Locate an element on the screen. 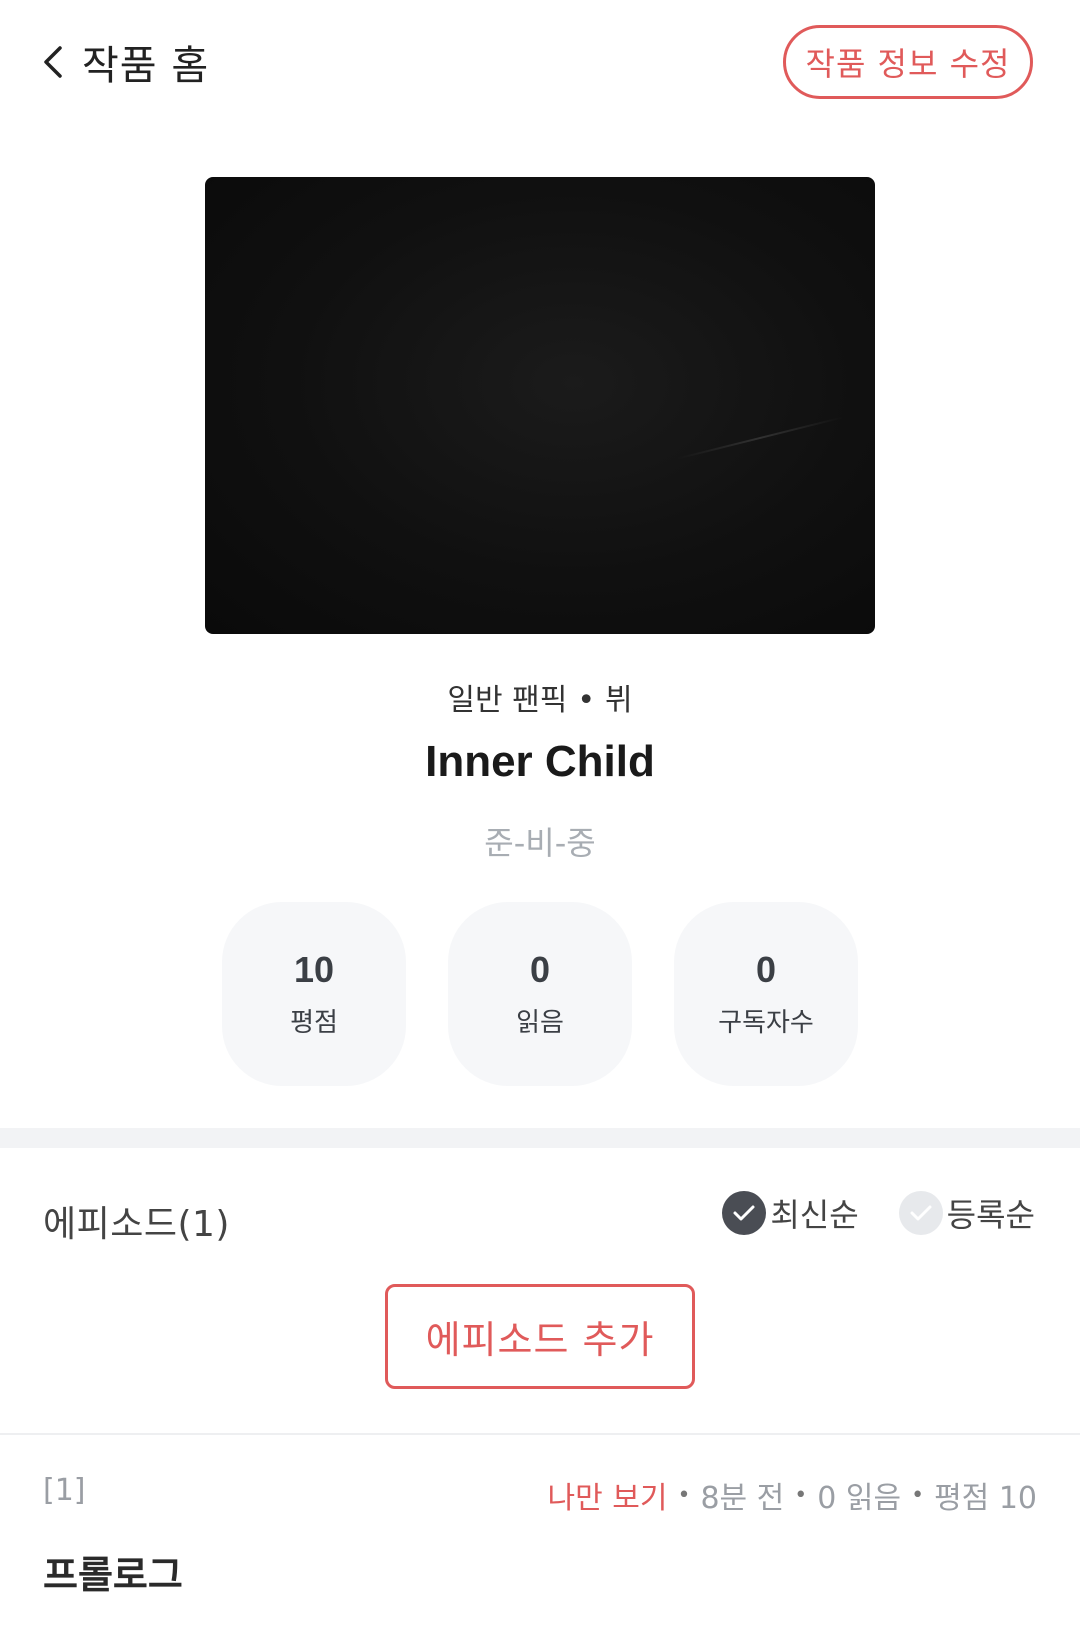  episode-list-item: [1] 나만 보기 • 8분 전 • 0 읽음 • 평점 10 프롤로그 is located at coordinates (540, 1537).